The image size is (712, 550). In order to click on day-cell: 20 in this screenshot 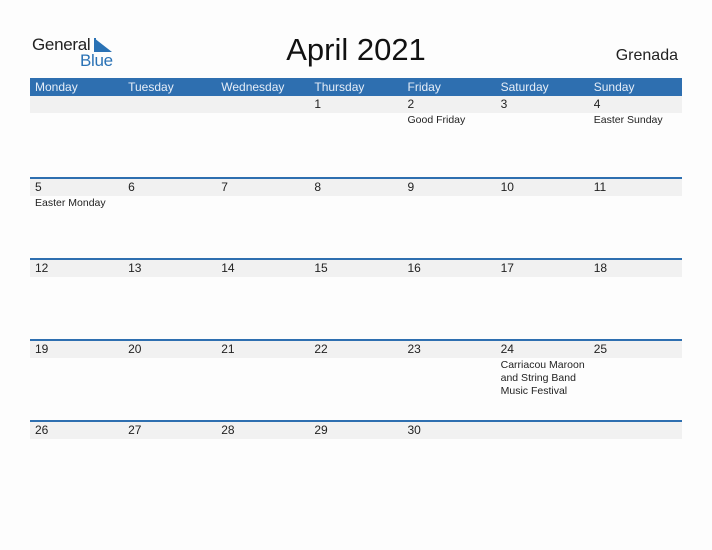, I will do `click(169, 380)`.